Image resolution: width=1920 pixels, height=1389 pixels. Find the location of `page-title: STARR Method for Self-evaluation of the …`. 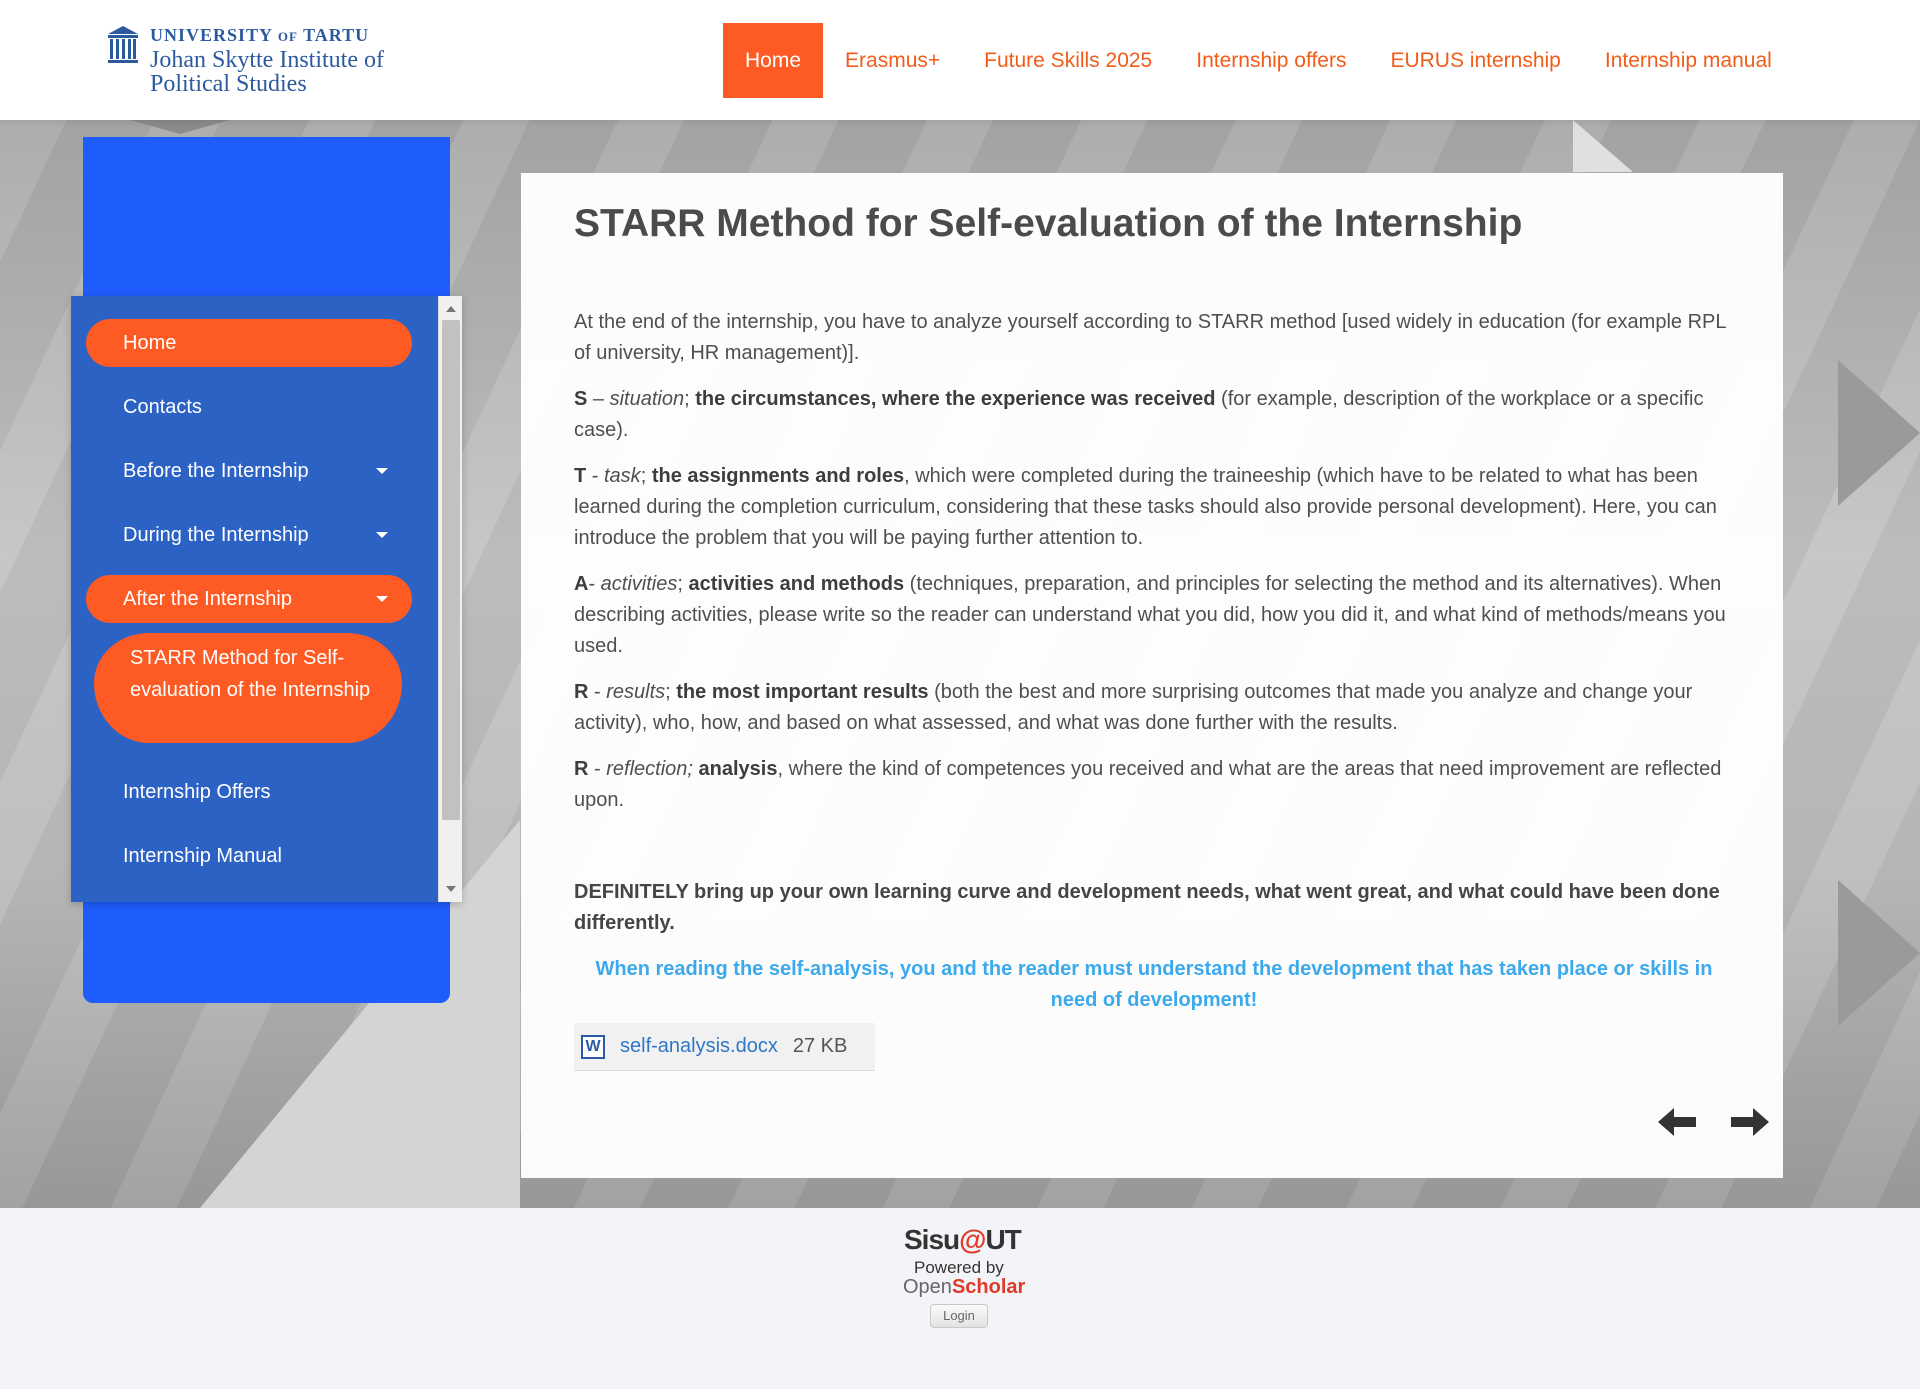

page-title: STARR Method for Self-evaluation of the … is located at coordinates (1048, 223).